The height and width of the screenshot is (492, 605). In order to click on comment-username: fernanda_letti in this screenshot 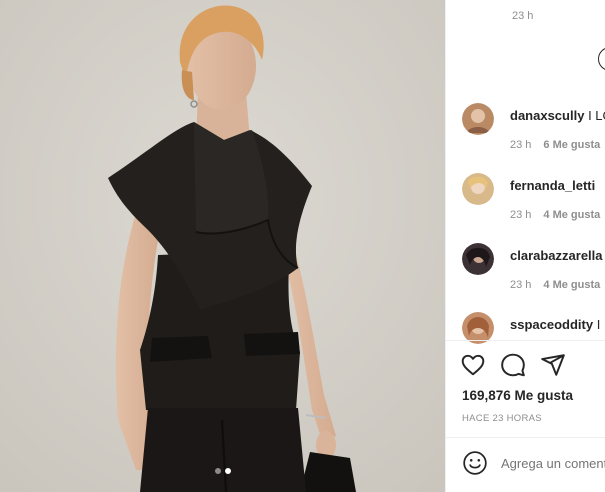, I will do `click(552, 185)`.